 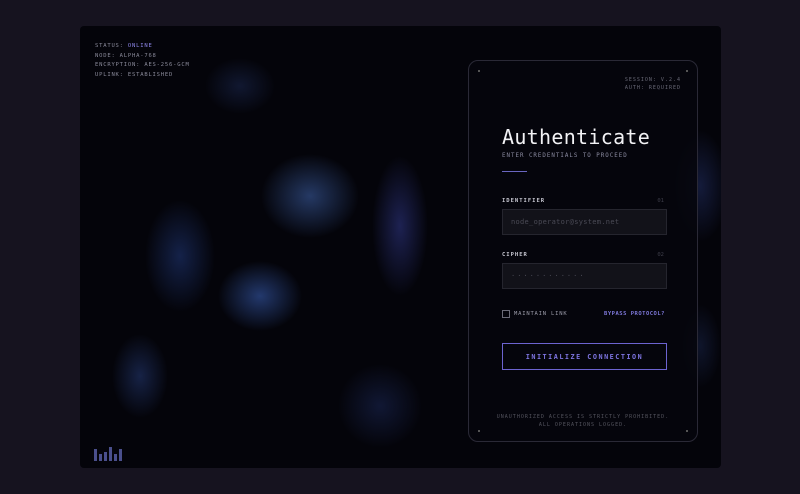 I want to click on uplink-info: UPLINK: ESTABLISHED, so click(x=134, y=74).